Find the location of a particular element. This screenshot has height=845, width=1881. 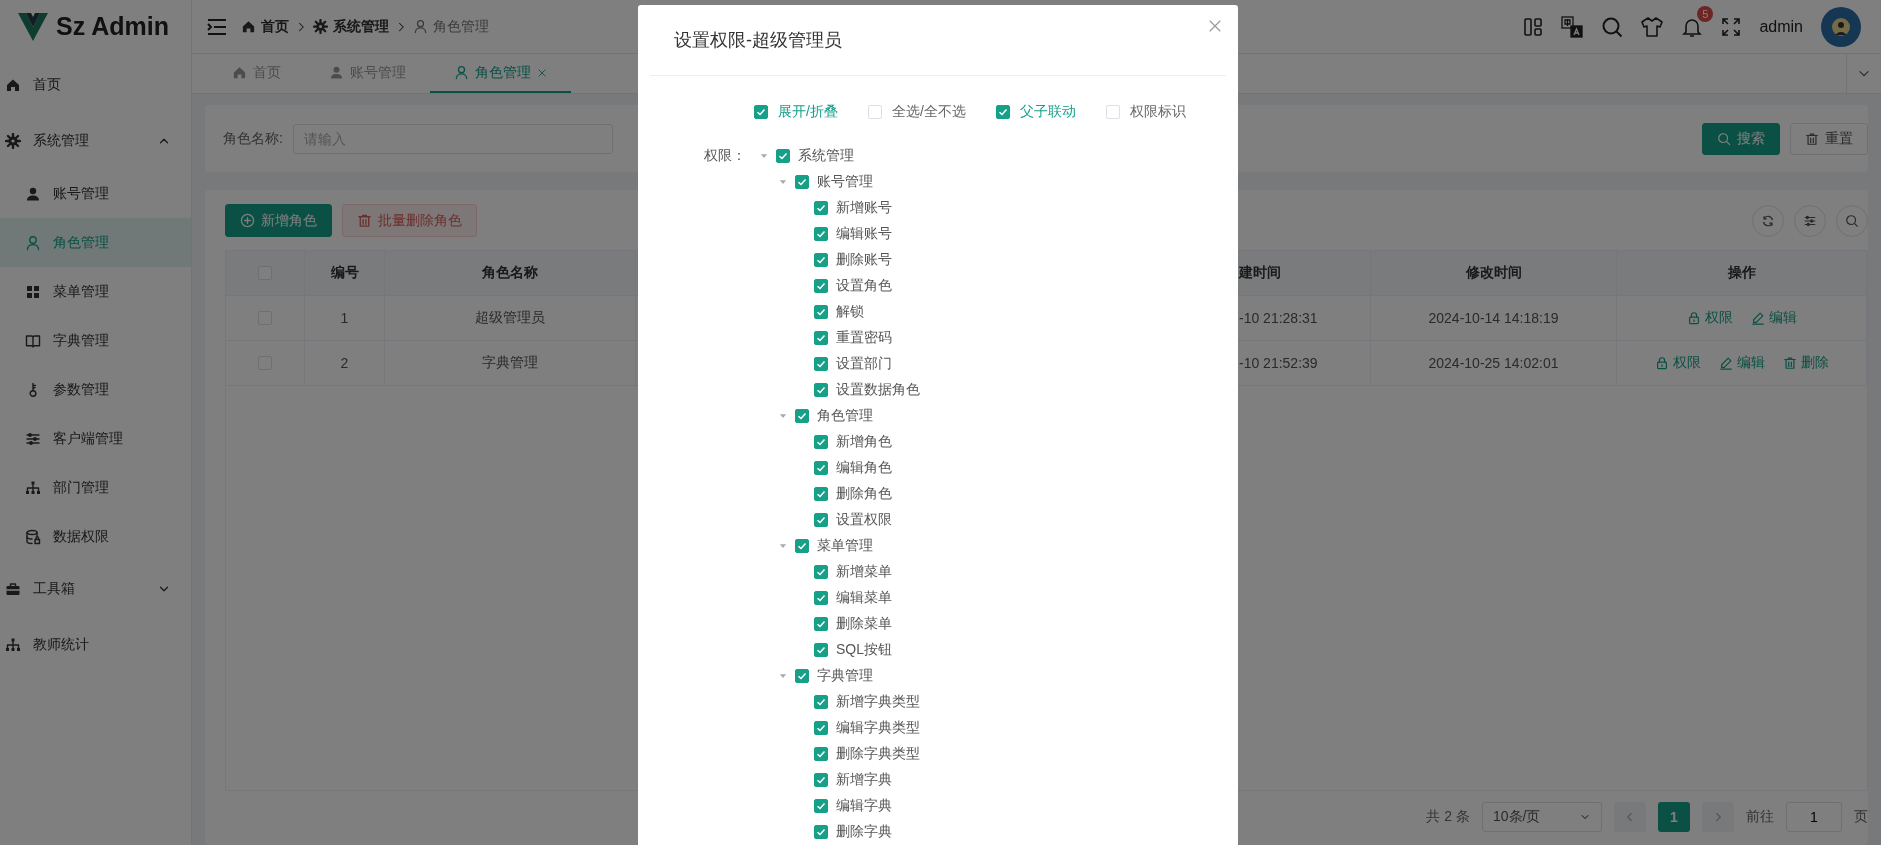

breadcrumb-item: 系统管理 is located at coordinates (361, 26).